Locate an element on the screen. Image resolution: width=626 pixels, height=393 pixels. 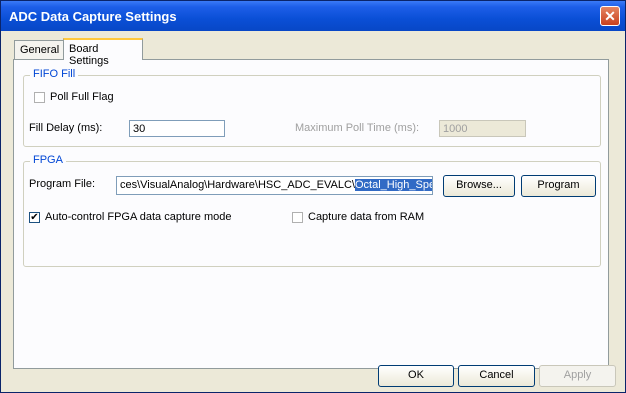
ok-button: OK is located at coordinates (416, 376).